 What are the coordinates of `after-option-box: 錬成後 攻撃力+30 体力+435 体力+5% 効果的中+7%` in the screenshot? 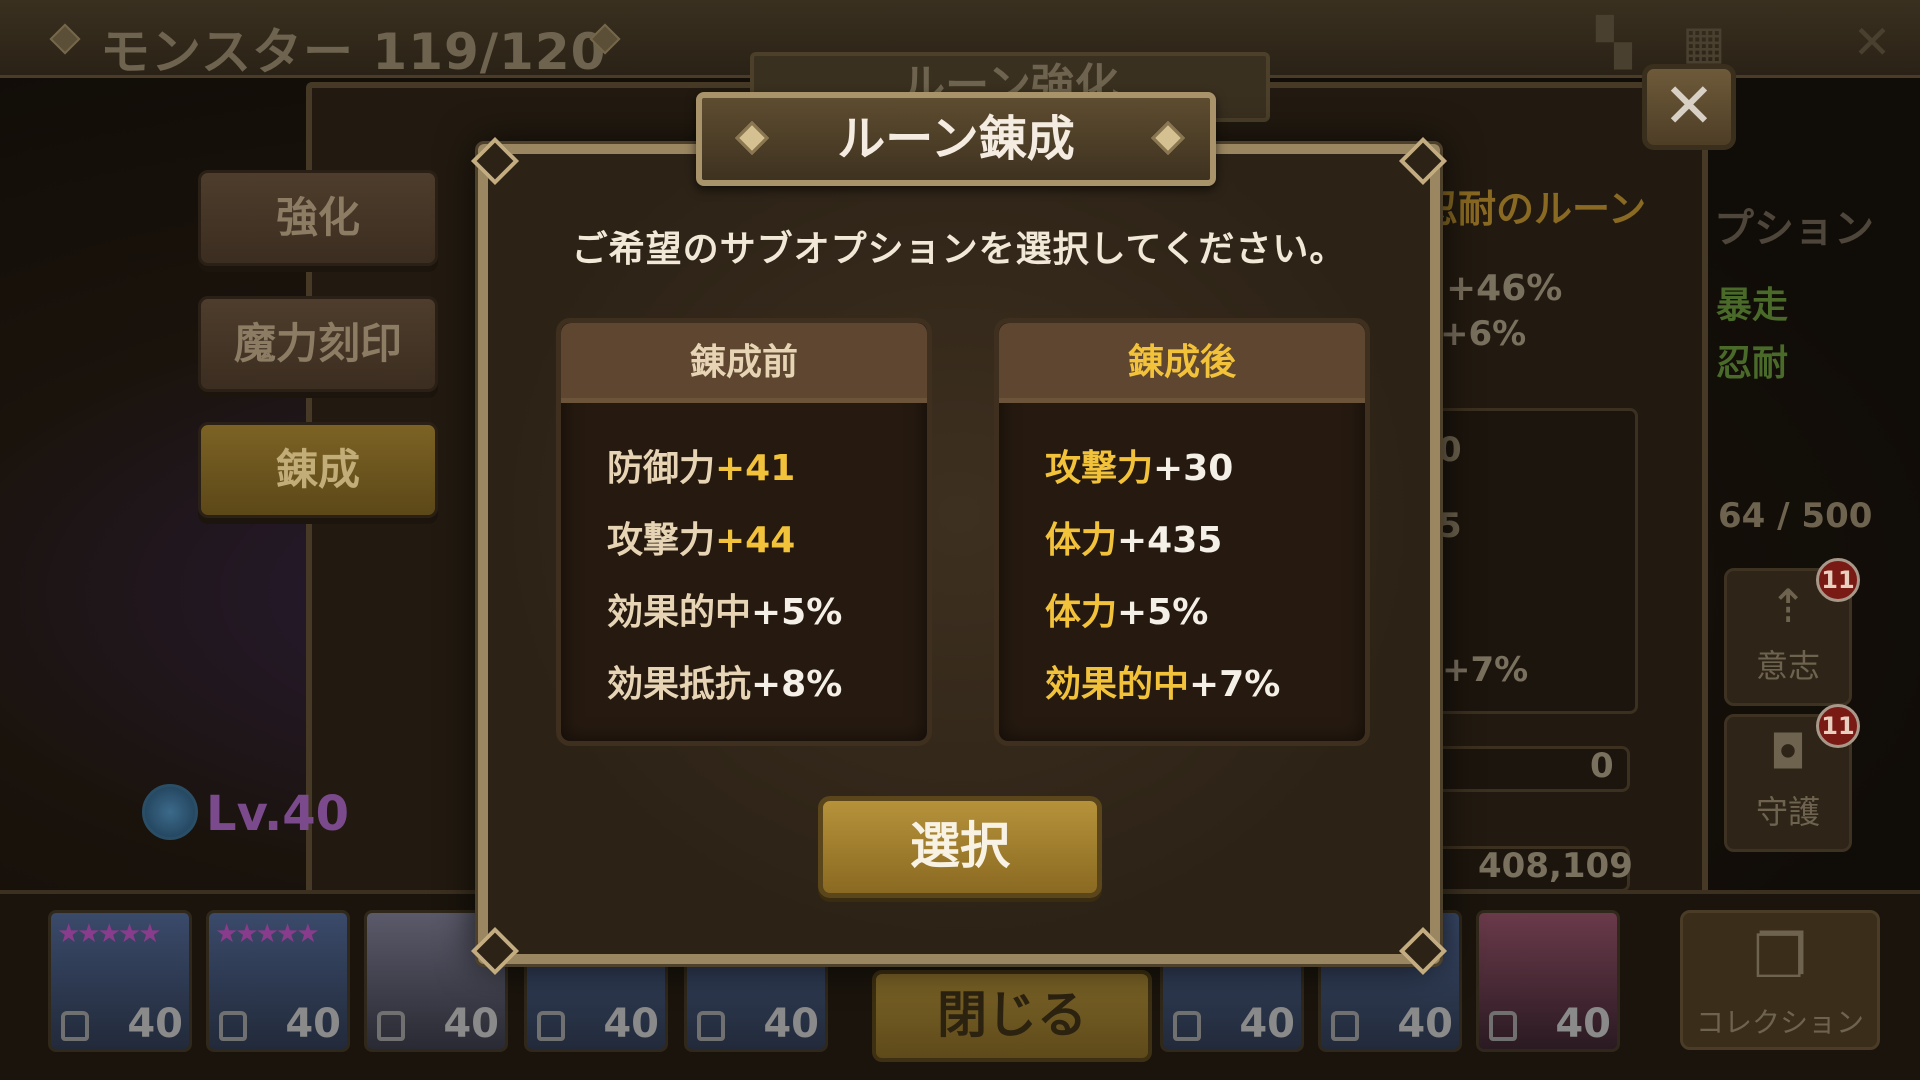 It's located at (1182, 532).